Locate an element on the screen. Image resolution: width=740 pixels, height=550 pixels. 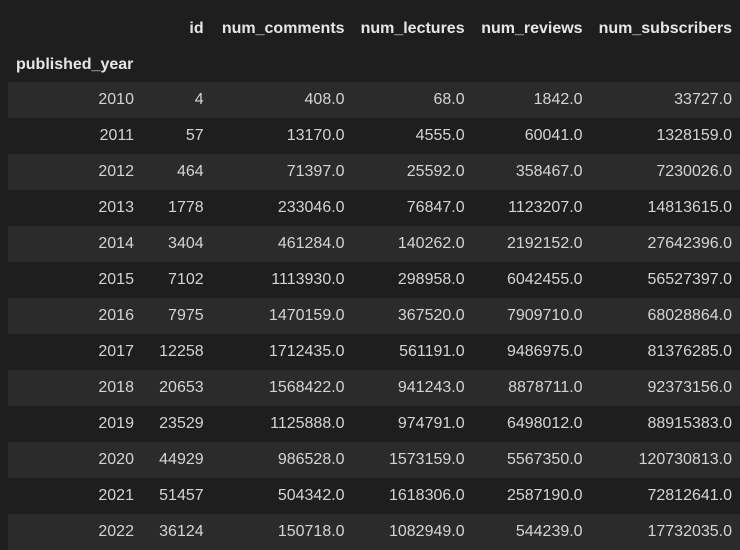
cell-num-reviews: 8878711.0 is located at coordinates (545, 387).